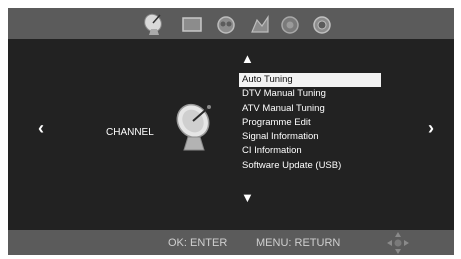  Describe the element at coordinates (310, 137) in the screenshot. I see `menu-item-signal-information: Signal Information` at that location.